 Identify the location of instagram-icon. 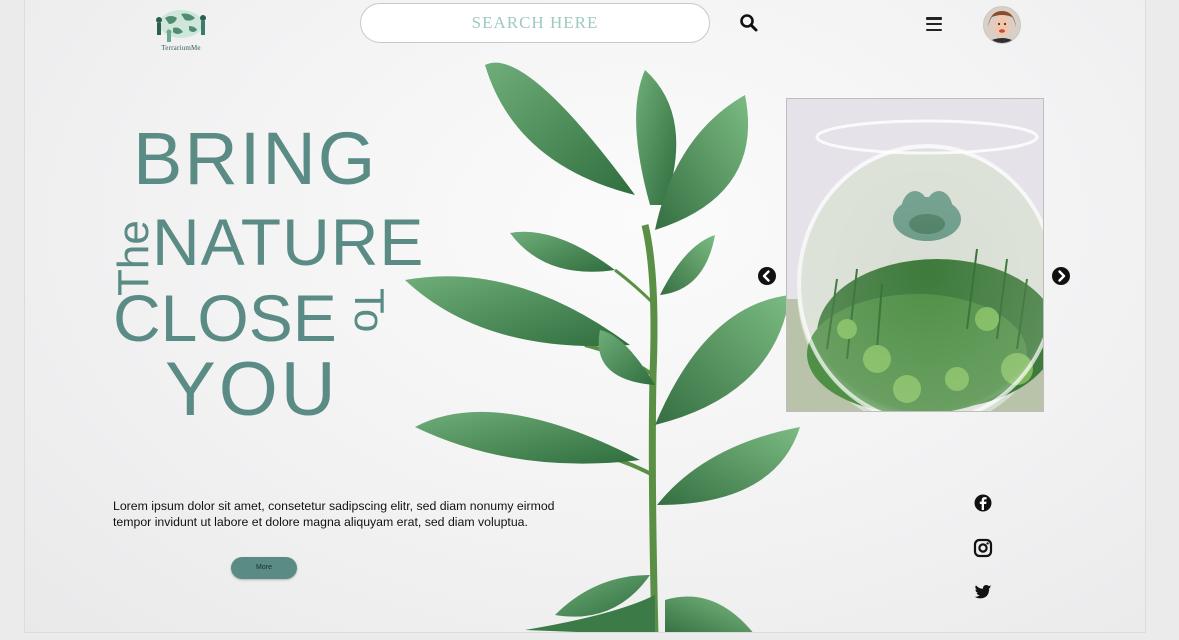
(983, 548).